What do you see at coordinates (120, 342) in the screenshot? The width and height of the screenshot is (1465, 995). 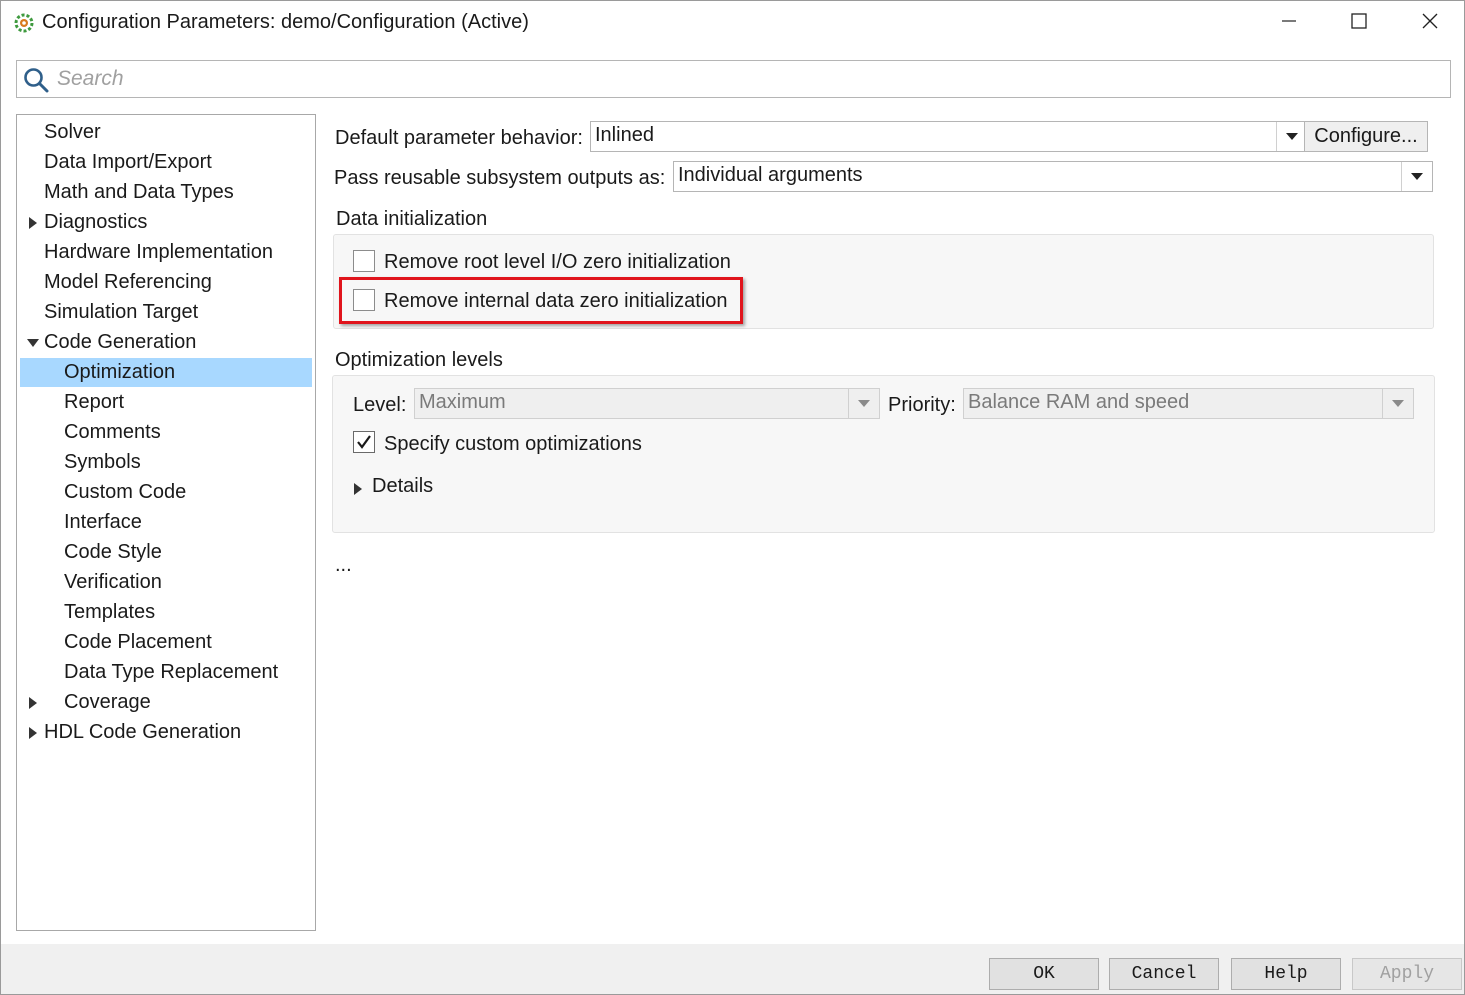 I see `tree-item-label: Code Generation` at bounding box center [120, 342].